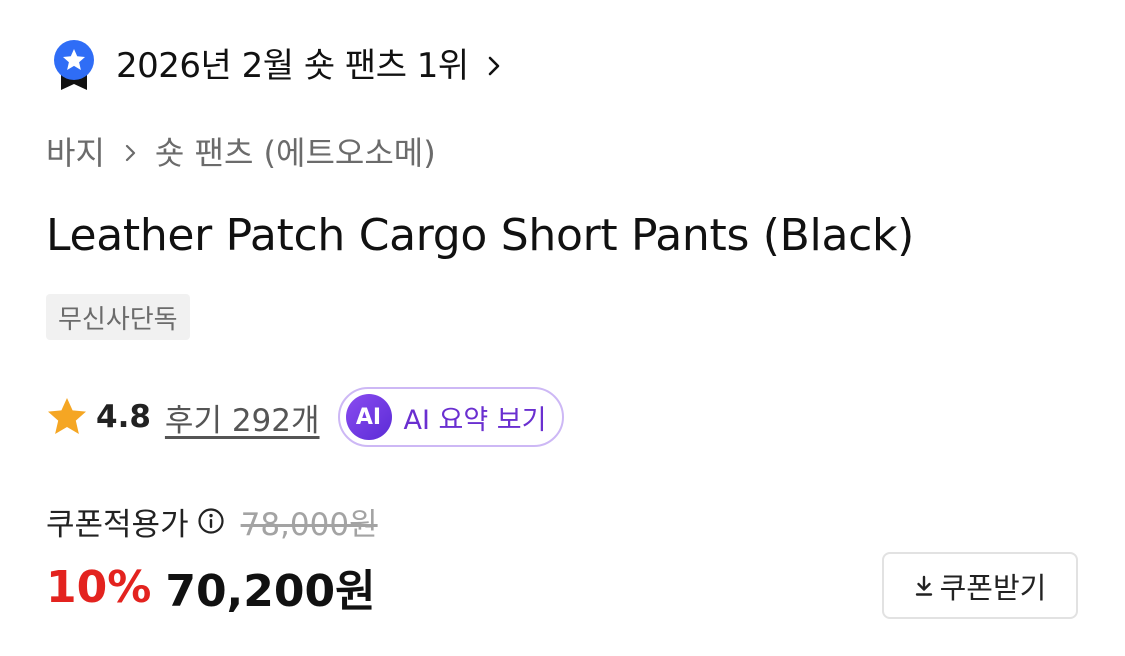  I want to click on ai-icon: AI, so click(368, 417).